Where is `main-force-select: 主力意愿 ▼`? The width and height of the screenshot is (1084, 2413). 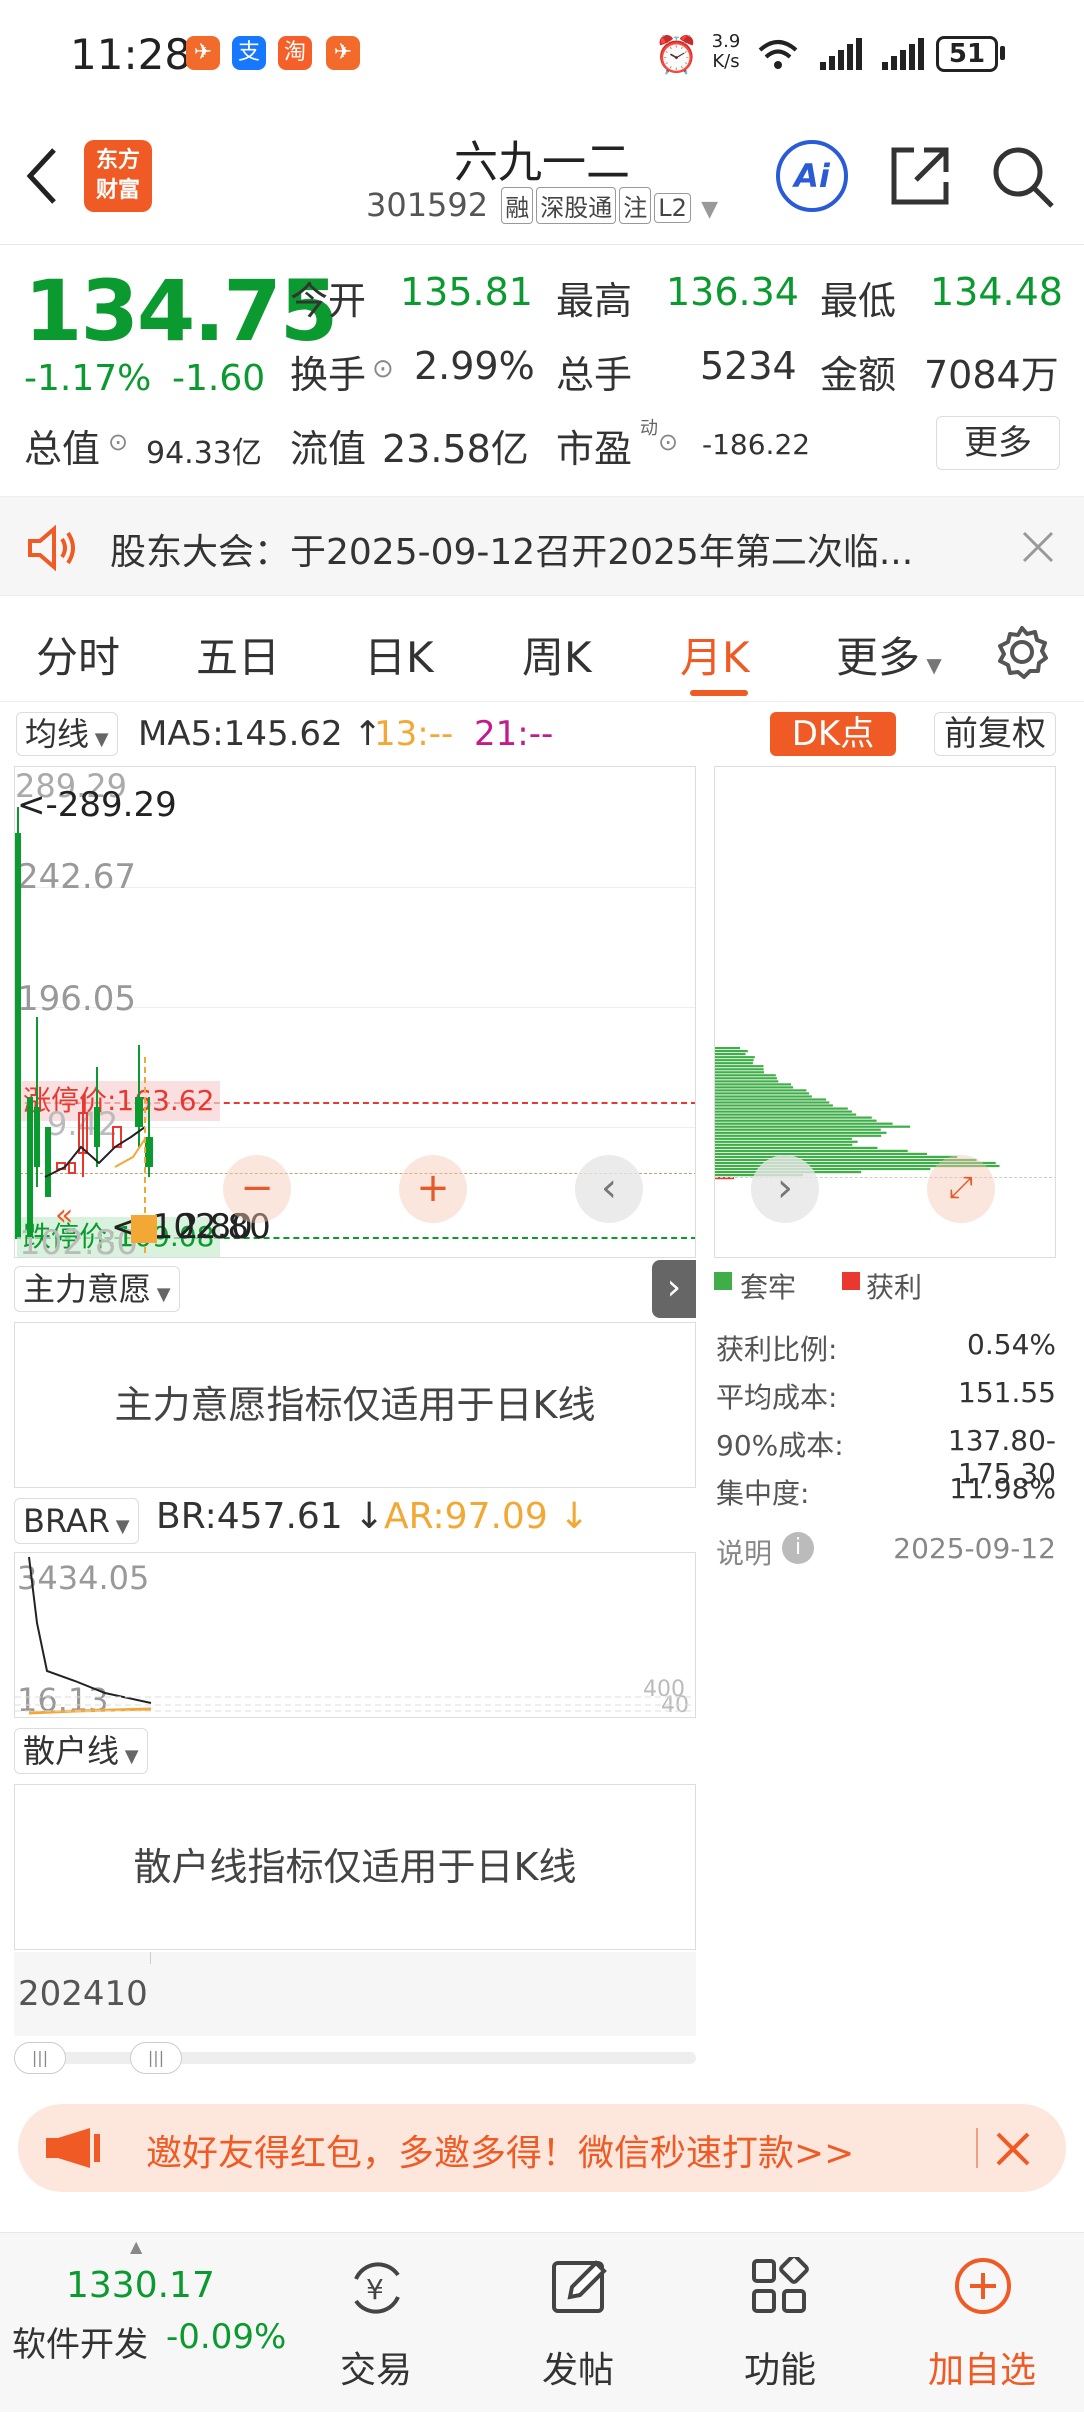
main-force-select: 主力意愿 ▼ is located at coordinates (97, 1289).